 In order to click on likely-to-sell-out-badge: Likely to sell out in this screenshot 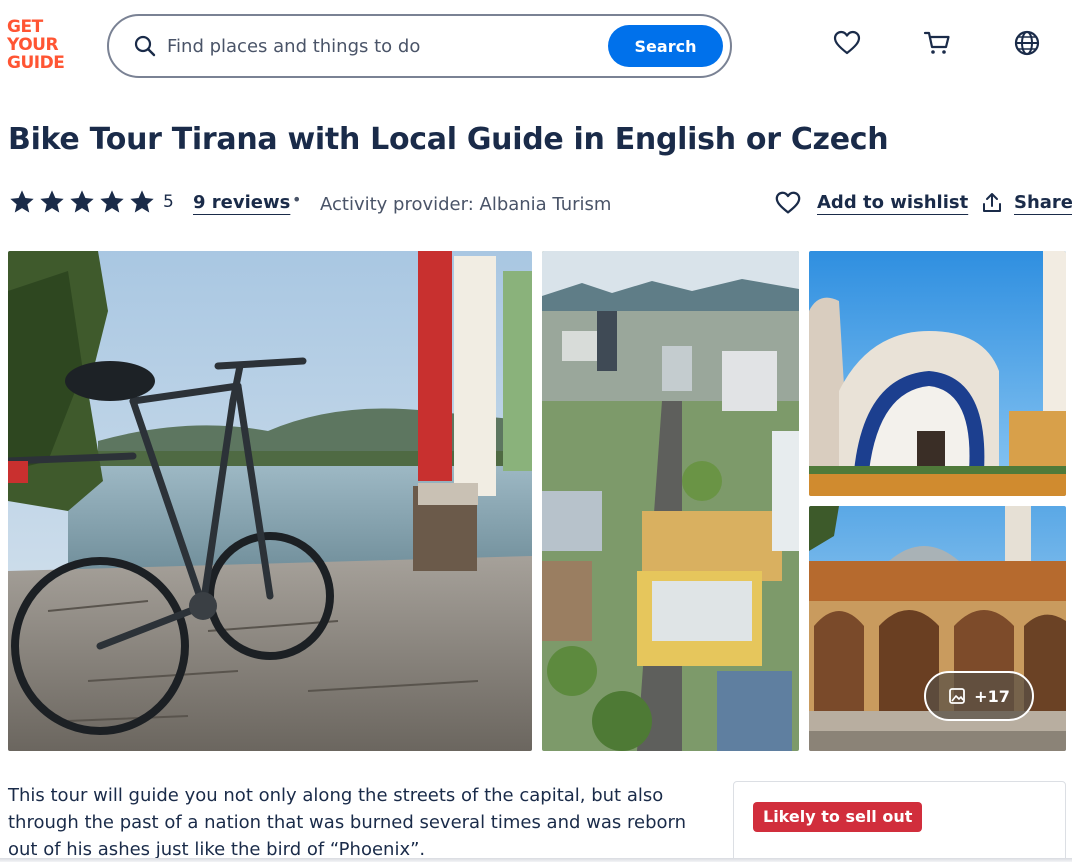, I will do `click(838, 817)`.